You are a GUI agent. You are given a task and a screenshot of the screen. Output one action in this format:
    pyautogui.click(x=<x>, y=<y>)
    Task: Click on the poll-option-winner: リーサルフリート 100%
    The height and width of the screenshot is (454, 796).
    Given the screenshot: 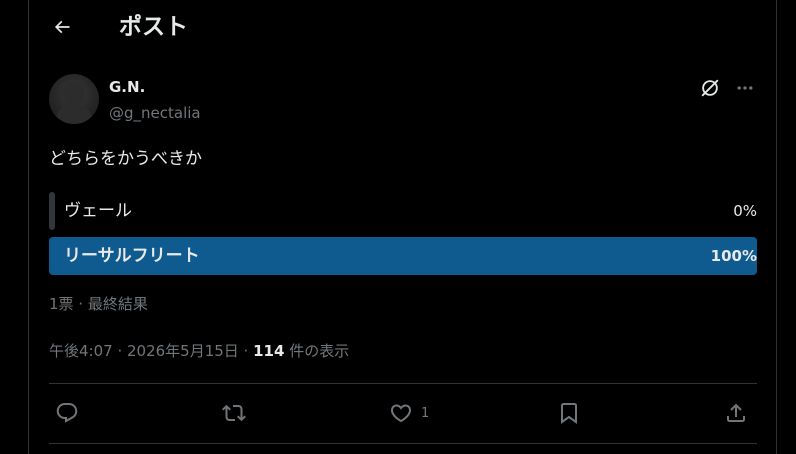 What is the action you would take?
    pyautogui.click(x=403, y=256)
    